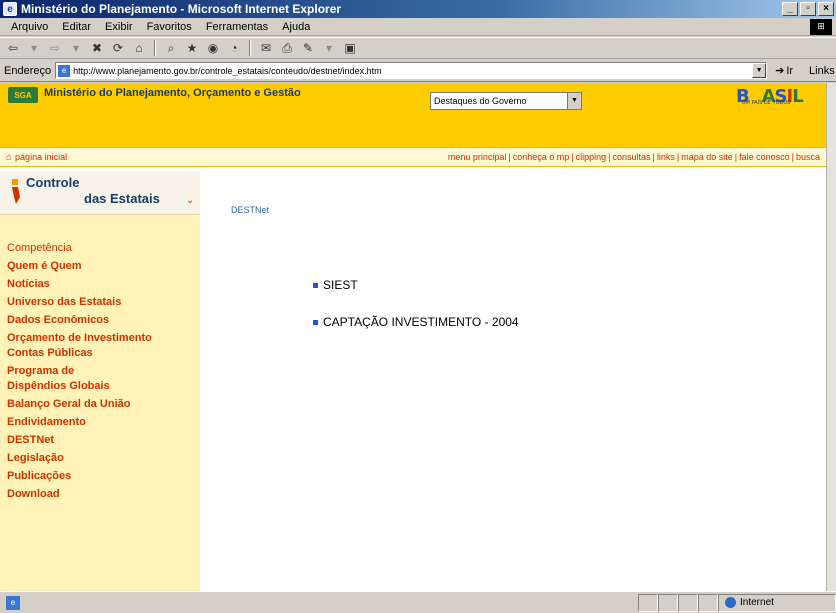 The height and width of the screenshot is (613, 836). Describe the element at coordinates (421, 322) in the screenshot. I see `captacao-link: CAPTAÇÃO INVESTIMENTO - 2004` at that location.